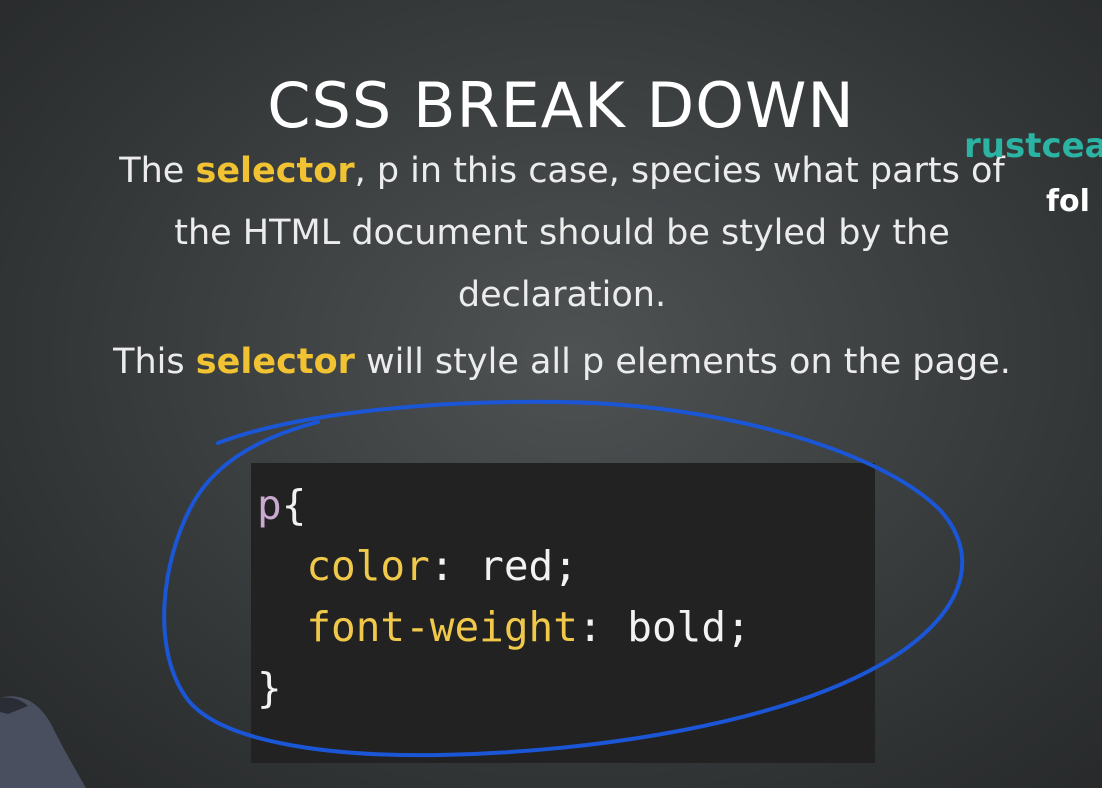 The image size is (1102, 788). What do you see at coordinates (562, 295) in the screenshot?
I see `explanation-line-3: declaration.` at bounding box center [562, 295].